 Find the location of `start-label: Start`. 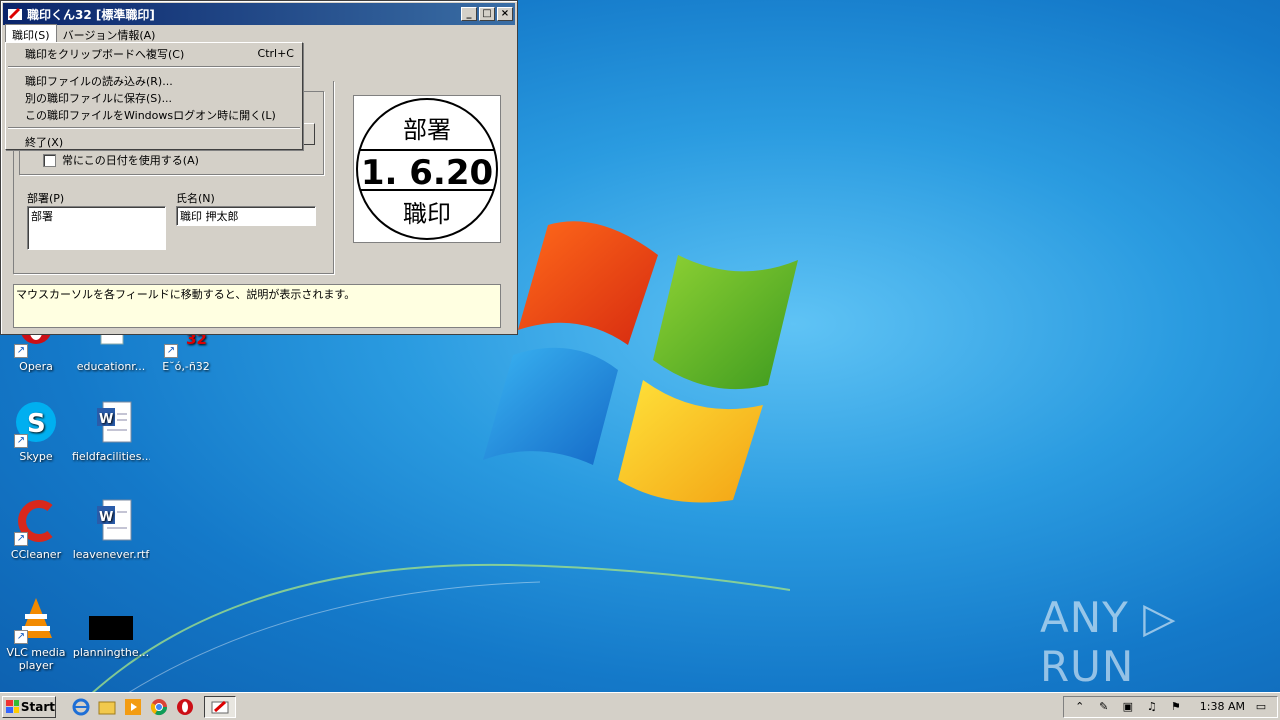

start-label: Start is located at coordinates (37, 706).